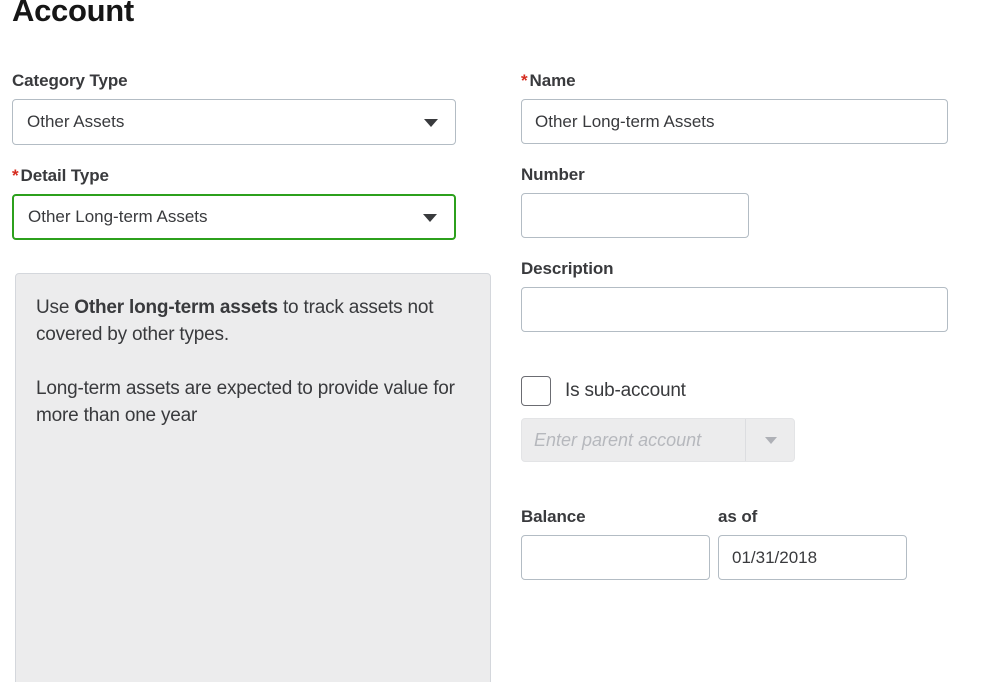 The height and width of the screenshot is (682, 998). What do you see at coordinates (756, 269) in the screenshot?
I see `description-label: Description` at bounding box center [756, 269].